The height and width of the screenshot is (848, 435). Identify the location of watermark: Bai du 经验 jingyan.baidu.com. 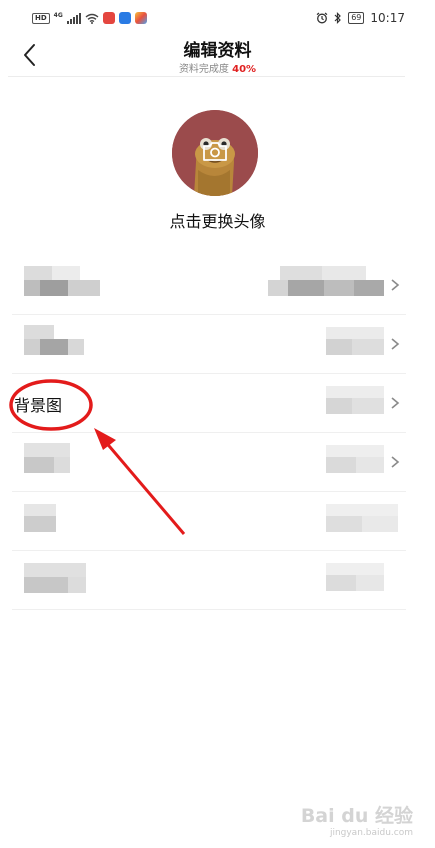
(357, 819).